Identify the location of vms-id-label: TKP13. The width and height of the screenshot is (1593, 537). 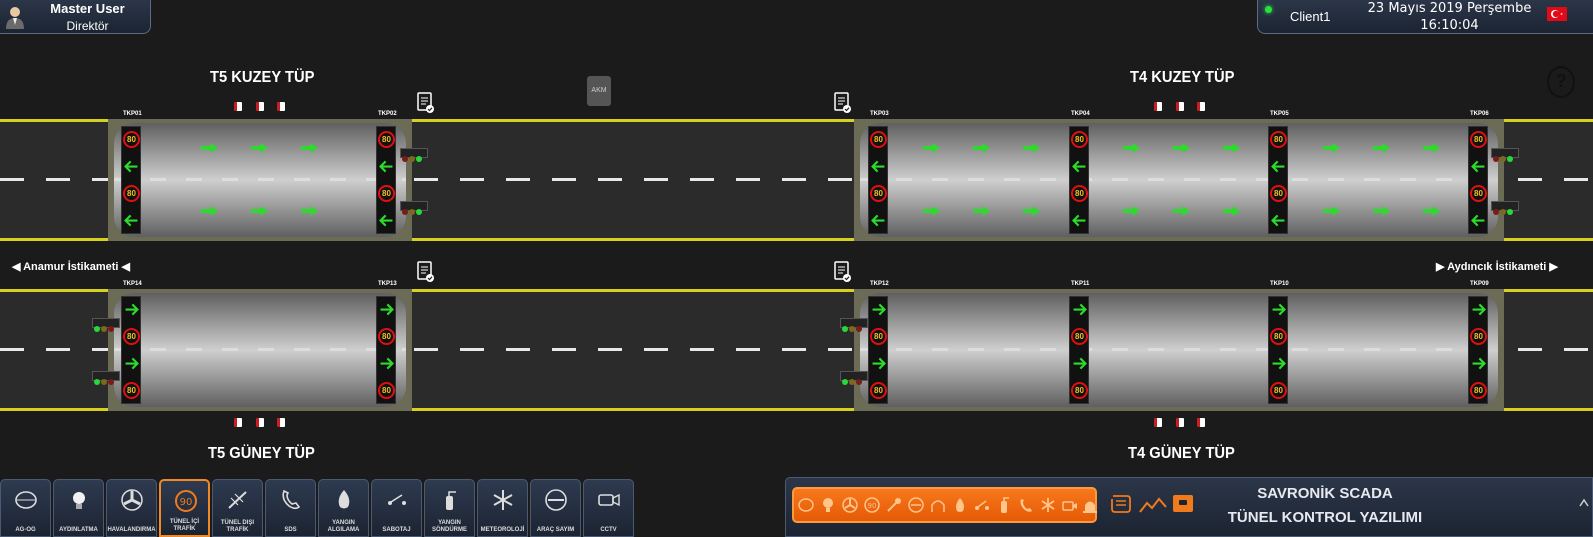
(387, 284).